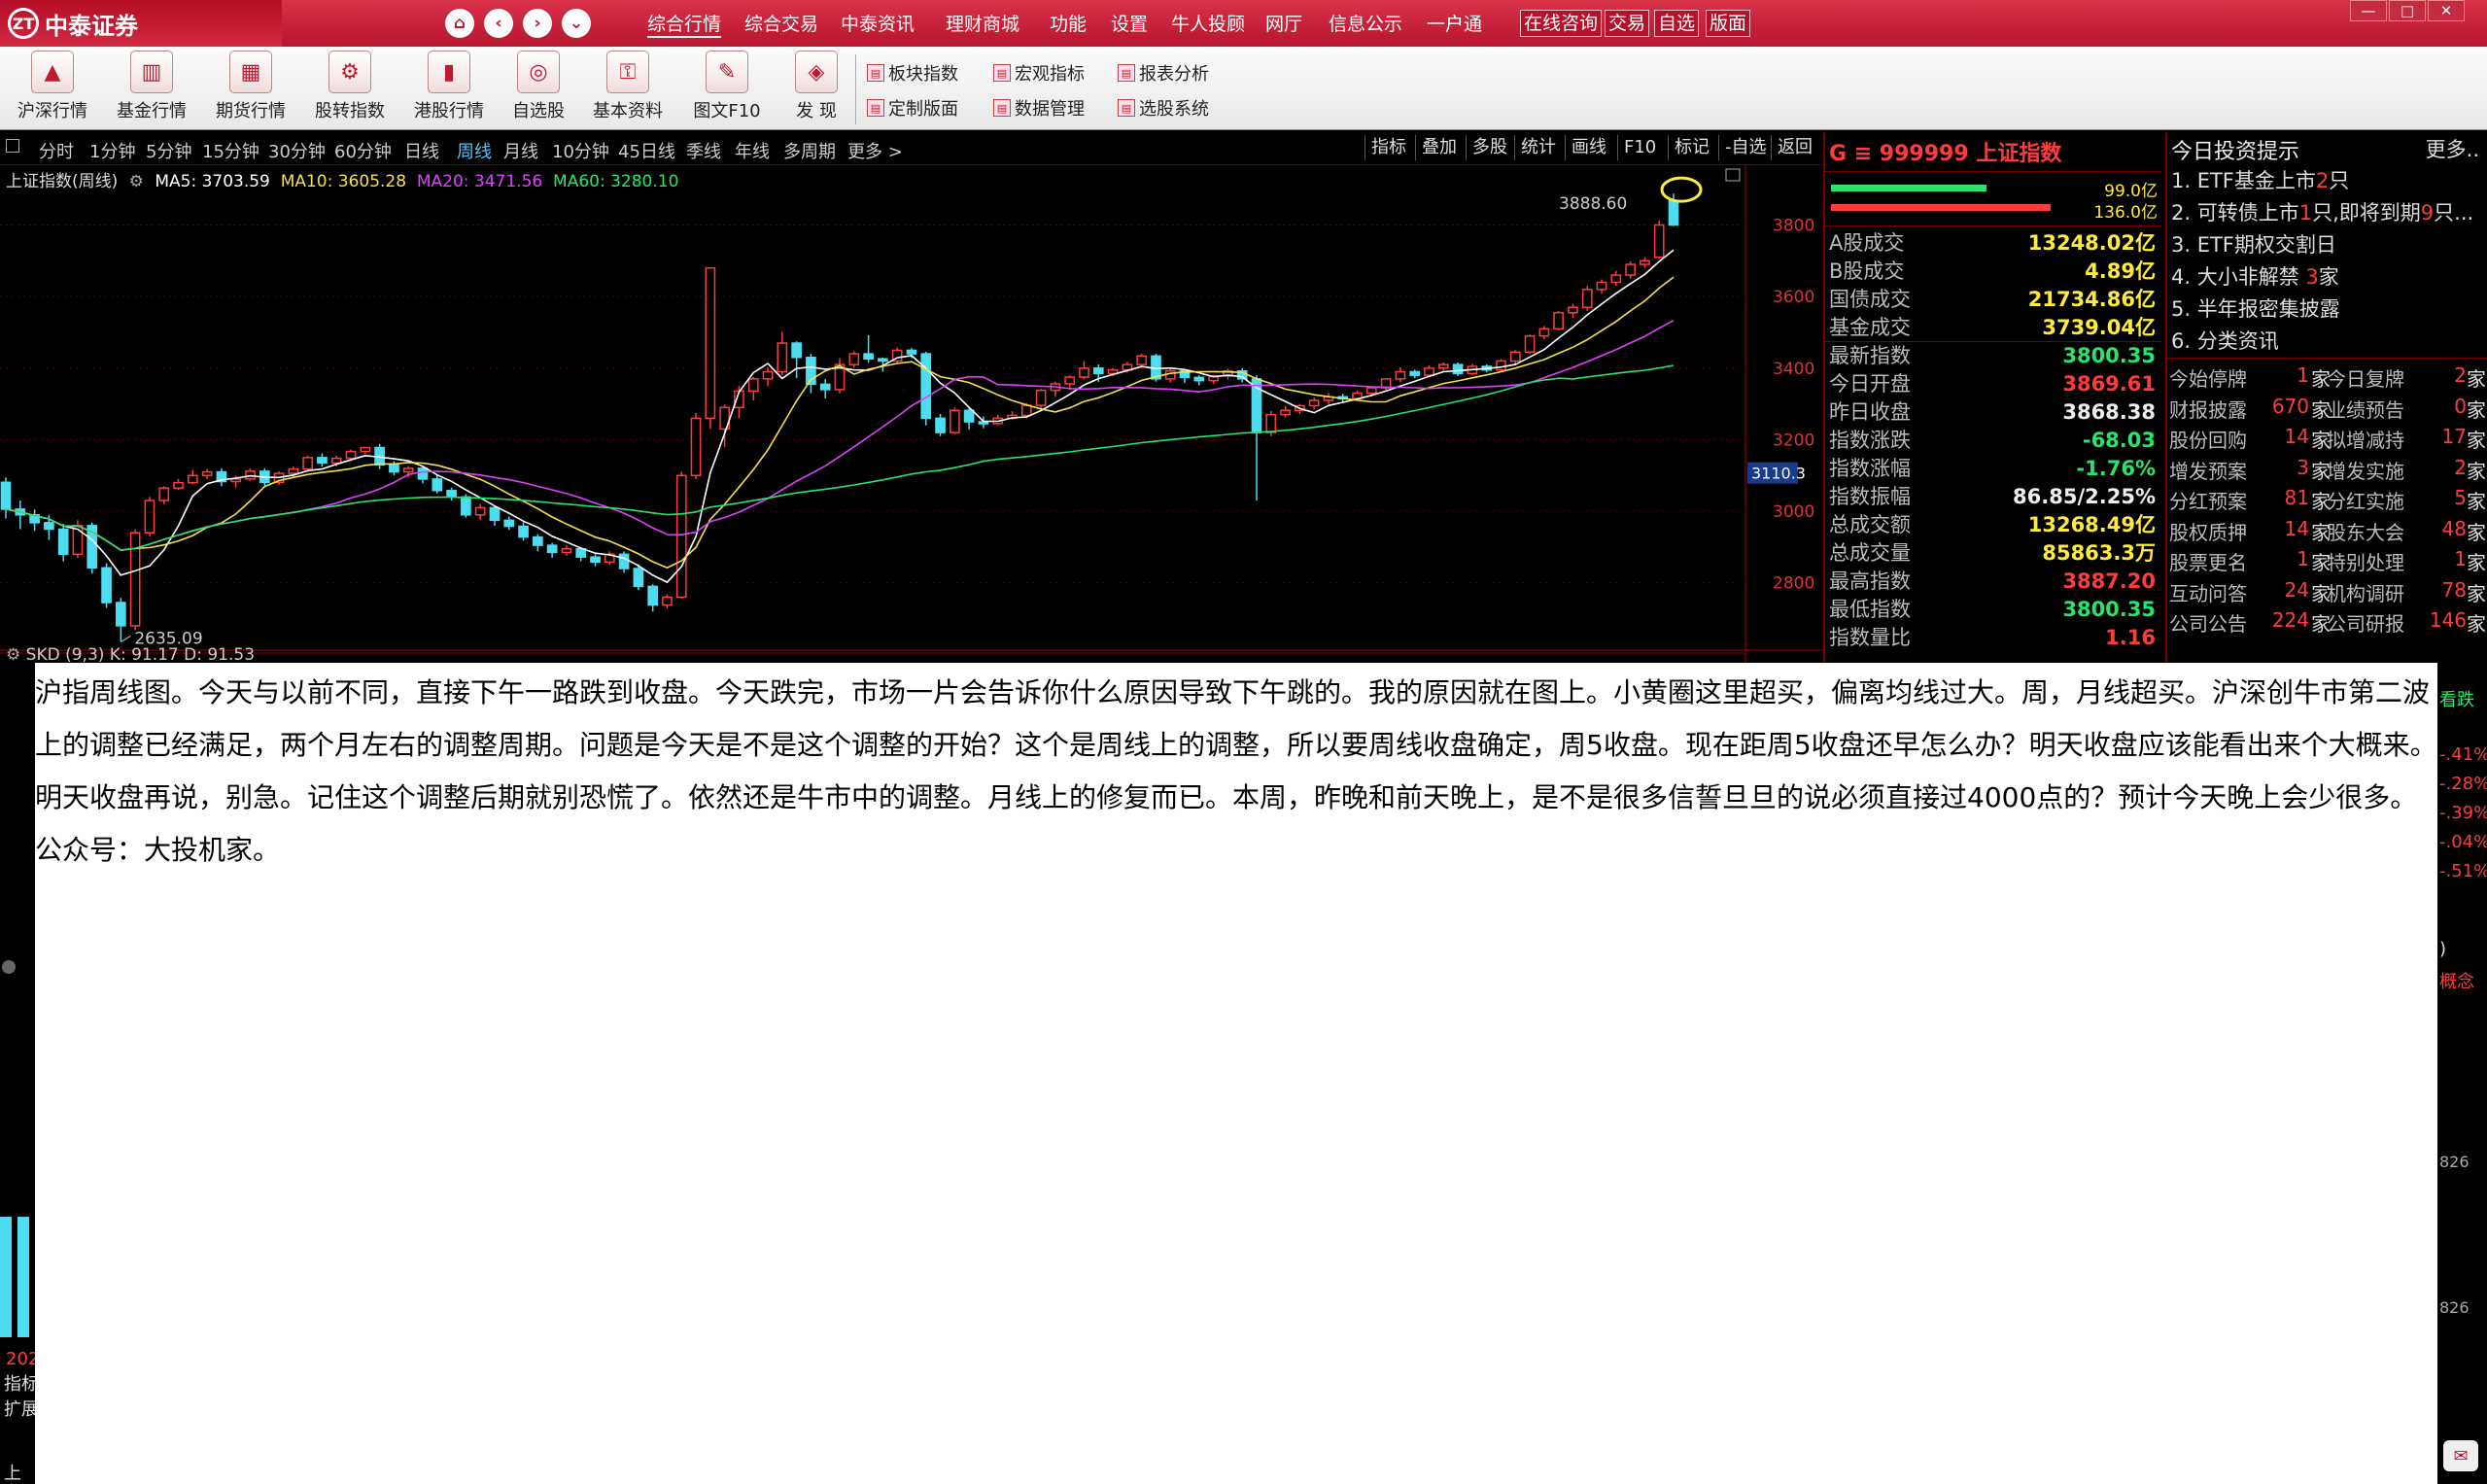 The image size is (2487, 1484). What do you see at coordinates (1994, 440) in the screenshot?
I see `quote-row: 指数涨跌 -68.03` at bounding box center [1994, 440].